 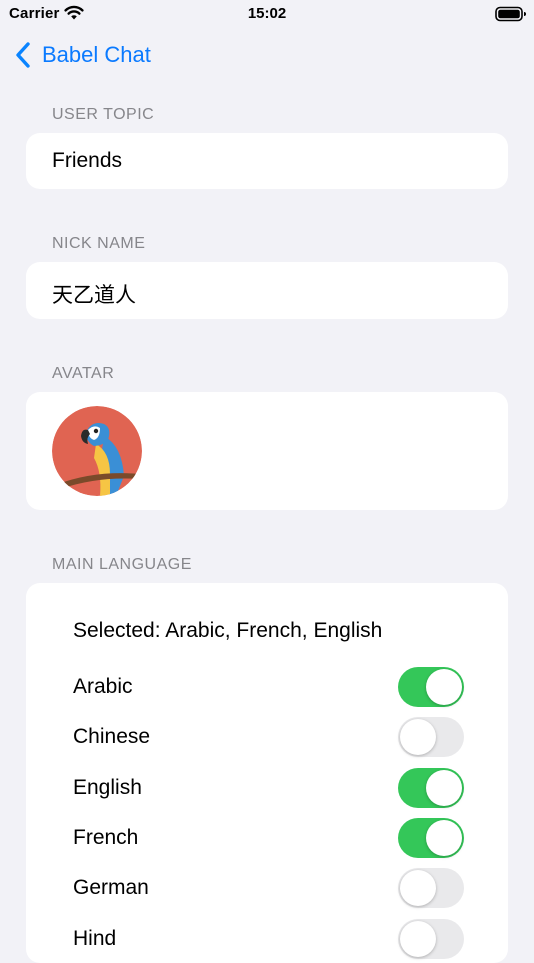 I want to click on nick-name-header: NICK NAME, so click(x=99, y=243).